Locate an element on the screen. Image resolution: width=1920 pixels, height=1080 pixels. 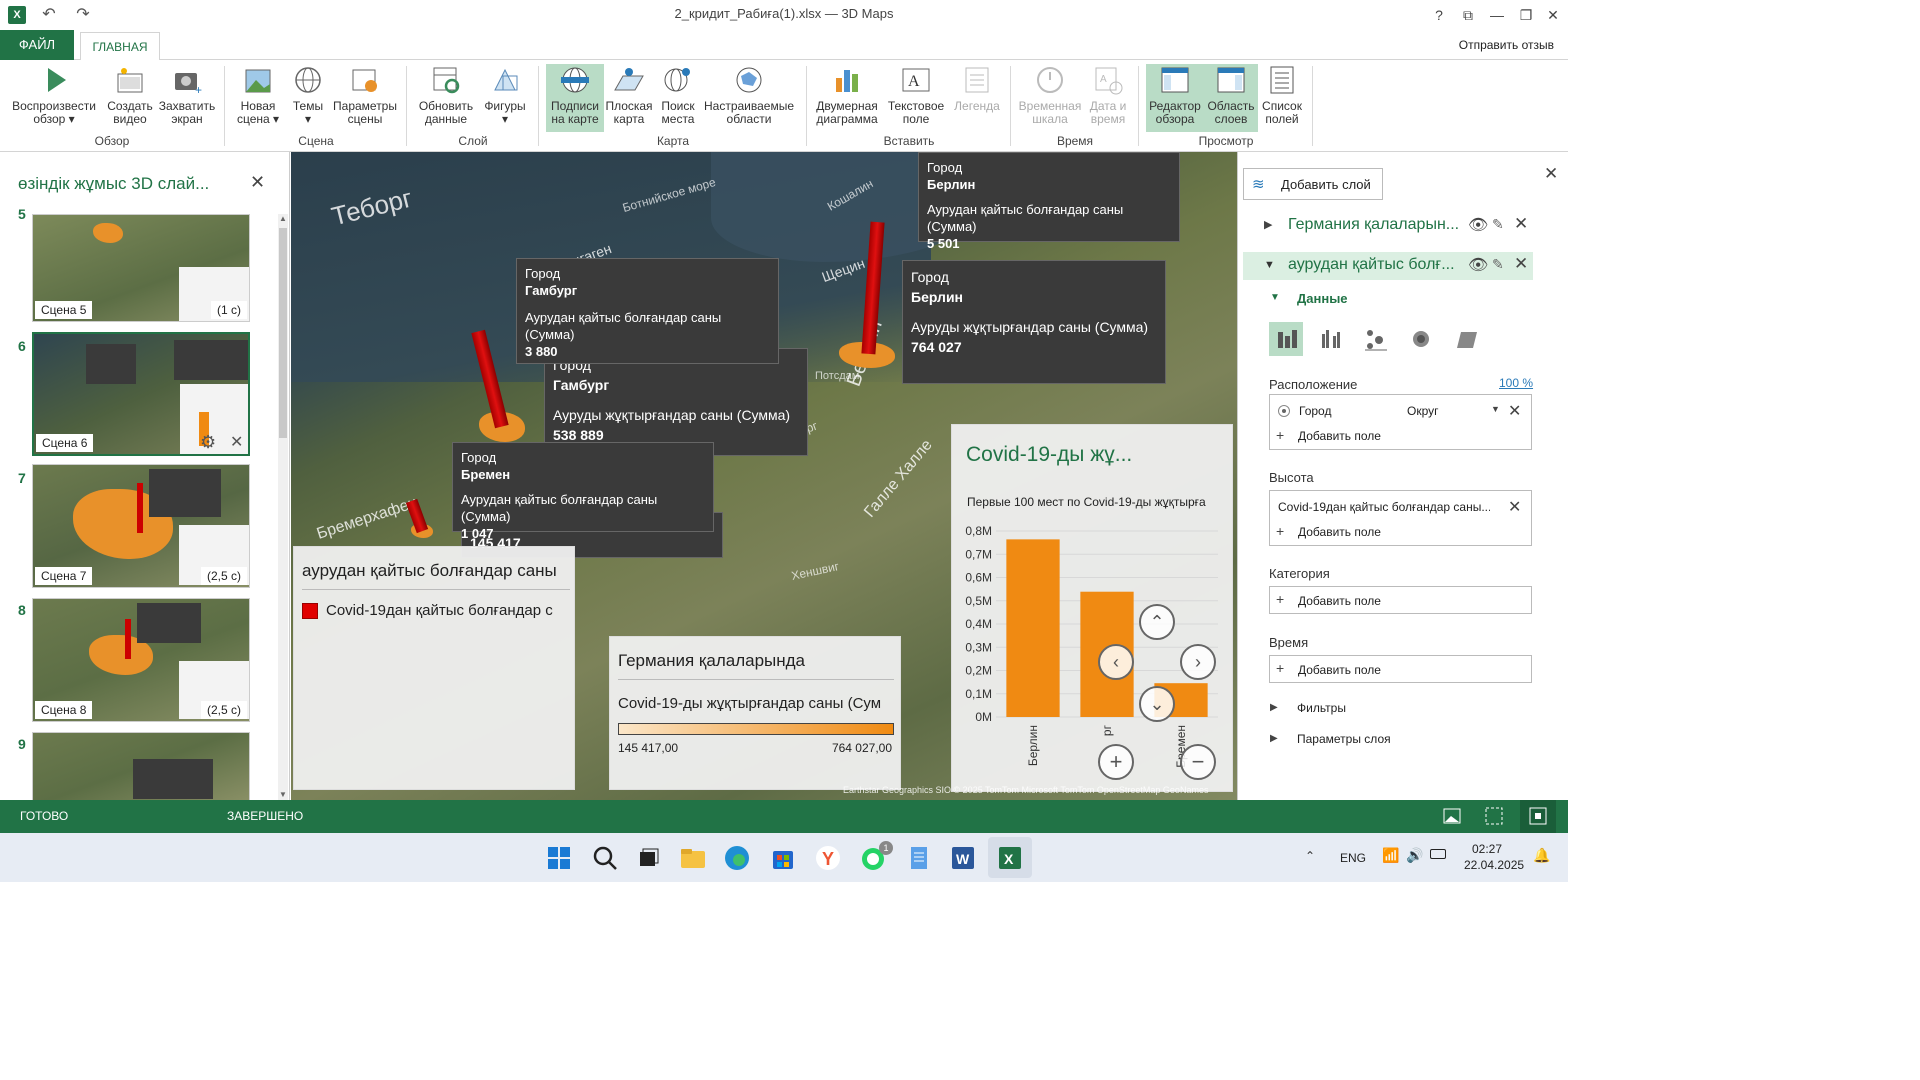
dropdown-icon: ▼ is located at coordinates (1495, 409).